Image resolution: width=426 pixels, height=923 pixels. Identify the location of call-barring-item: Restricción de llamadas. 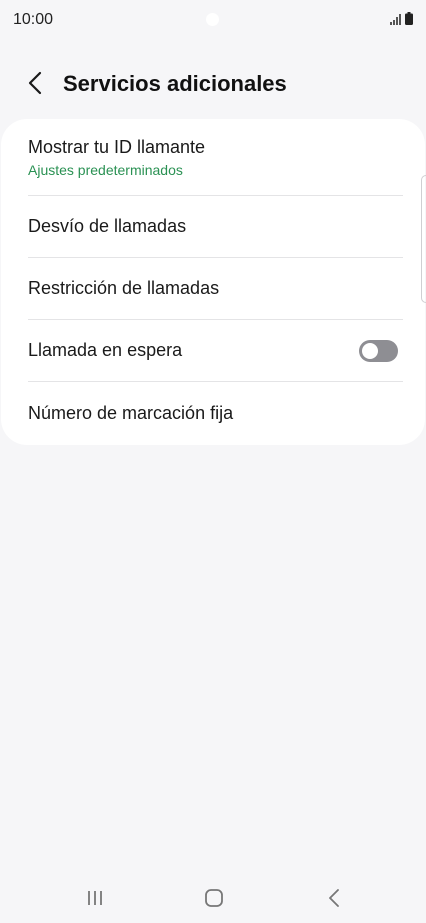
(215, 289).